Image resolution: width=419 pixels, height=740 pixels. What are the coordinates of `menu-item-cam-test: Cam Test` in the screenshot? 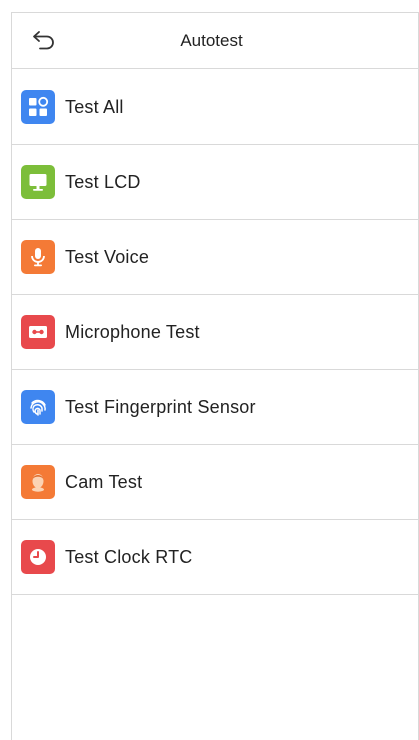 It's located at (215, 482).